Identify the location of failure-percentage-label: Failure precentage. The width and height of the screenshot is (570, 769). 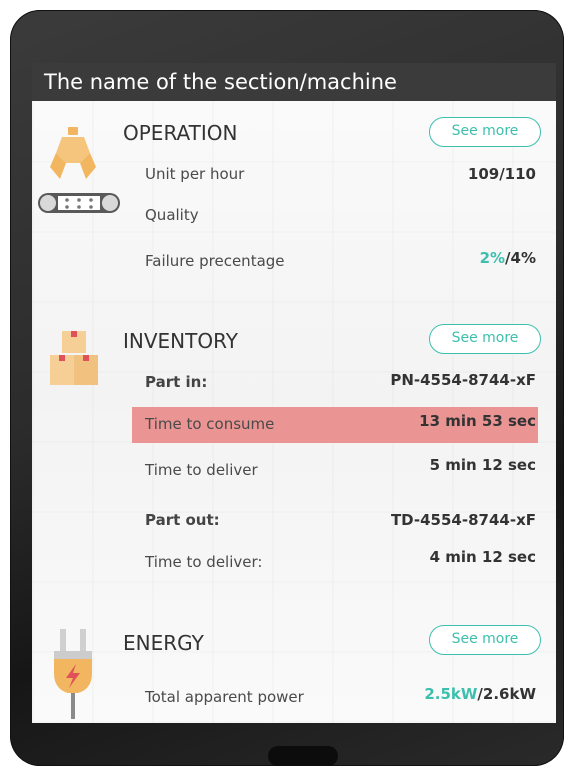
(215, 261).